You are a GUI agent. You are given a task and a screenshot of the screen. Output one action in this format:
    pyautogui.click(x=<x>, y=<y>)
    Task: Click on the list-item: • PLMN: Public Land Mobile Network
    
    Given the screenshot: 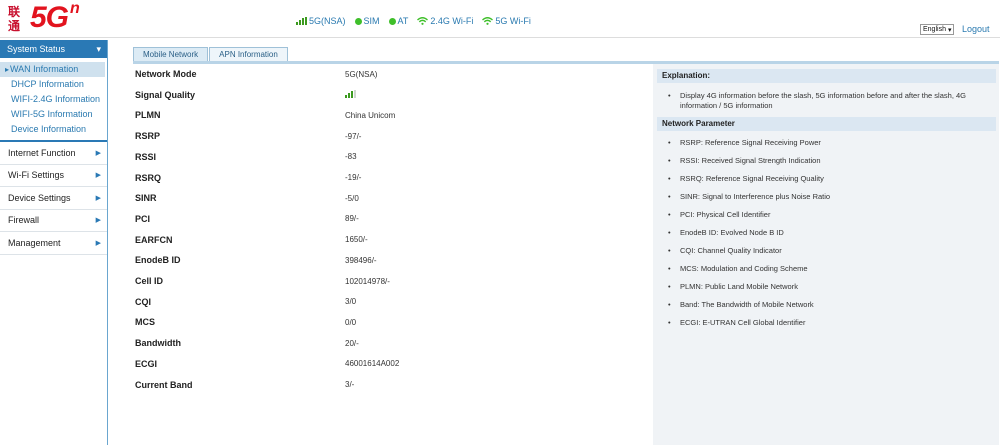 What is the action you would take?
    pyautogui.click(x=830, y=287)
    